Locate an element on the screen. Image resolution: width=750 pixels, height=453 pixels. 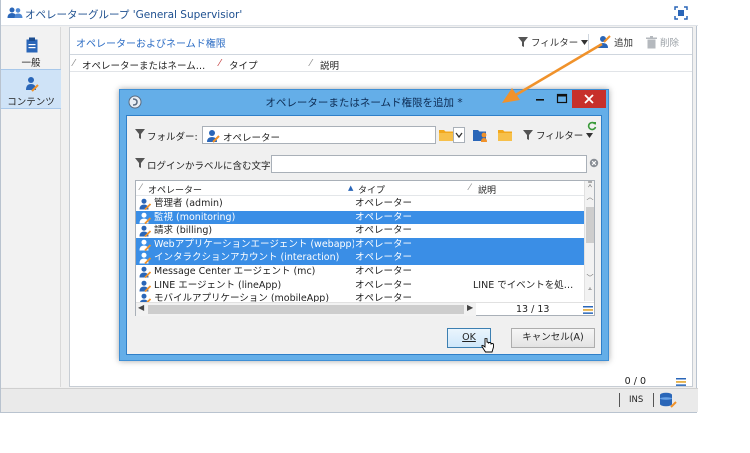
list-item: 管理者 (admin) オペレーター is located at coordinates (360, 204).